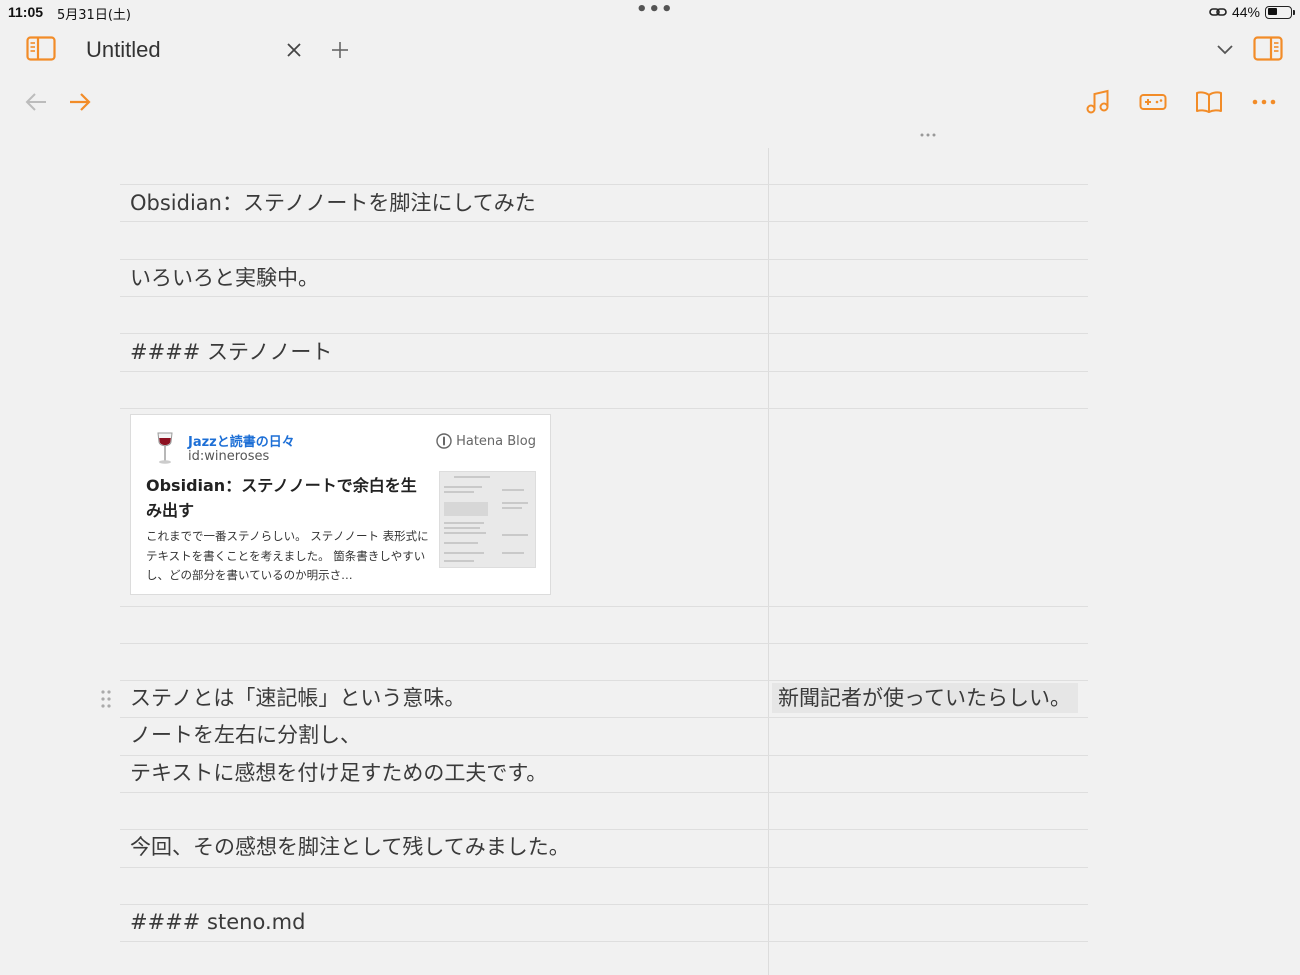  I want to click on wine-glass-icon, so click(165, 448).